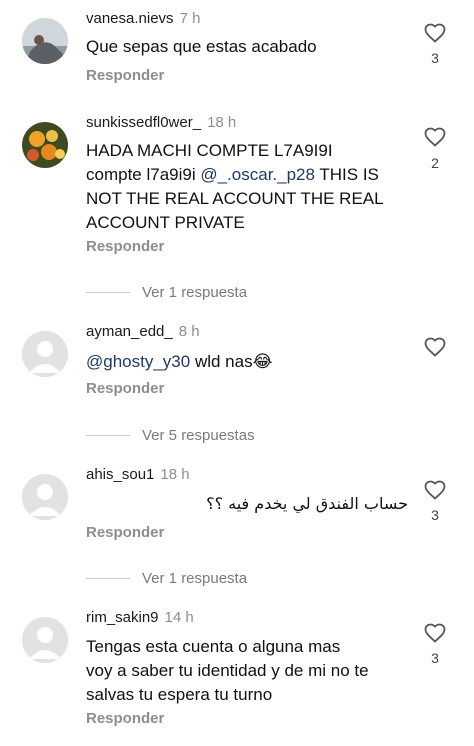  What do you see at coordinates (120, 474) in the screenshot?
I see `comment-username: ahis_sou1` at bounding box center [120, 474].